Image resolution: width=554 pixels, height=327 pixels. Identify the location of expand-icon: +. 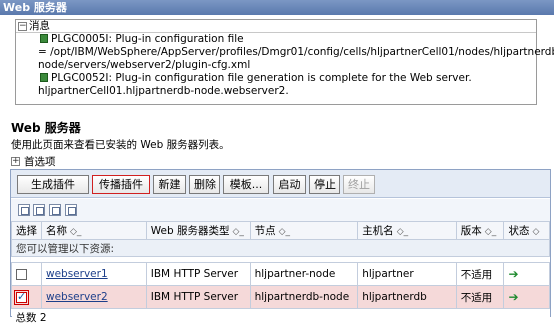
(15, 161).